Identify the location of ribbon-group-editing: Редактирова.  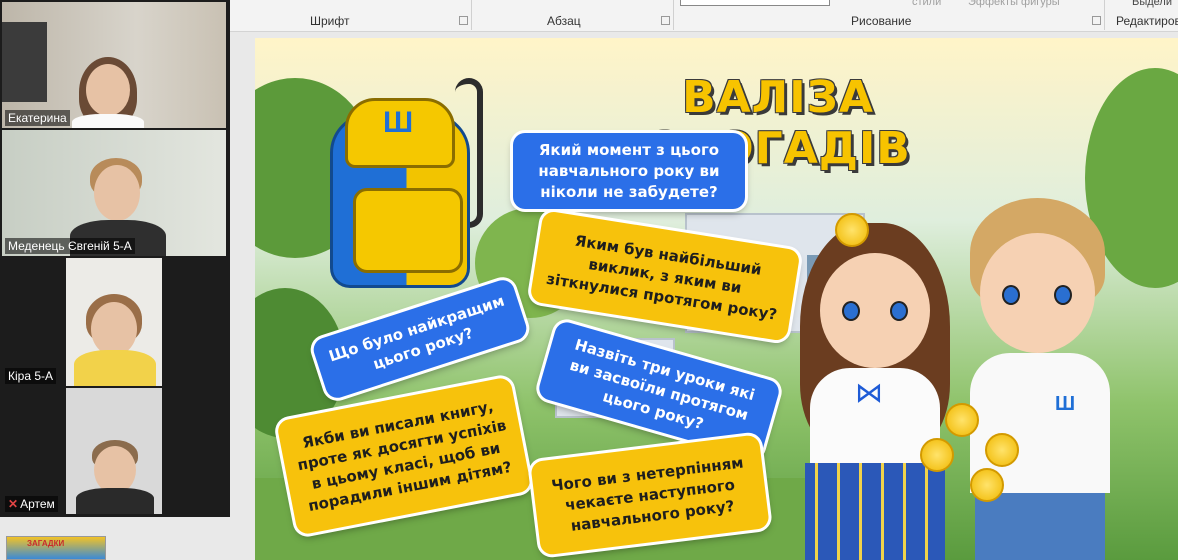
(1147, 21).